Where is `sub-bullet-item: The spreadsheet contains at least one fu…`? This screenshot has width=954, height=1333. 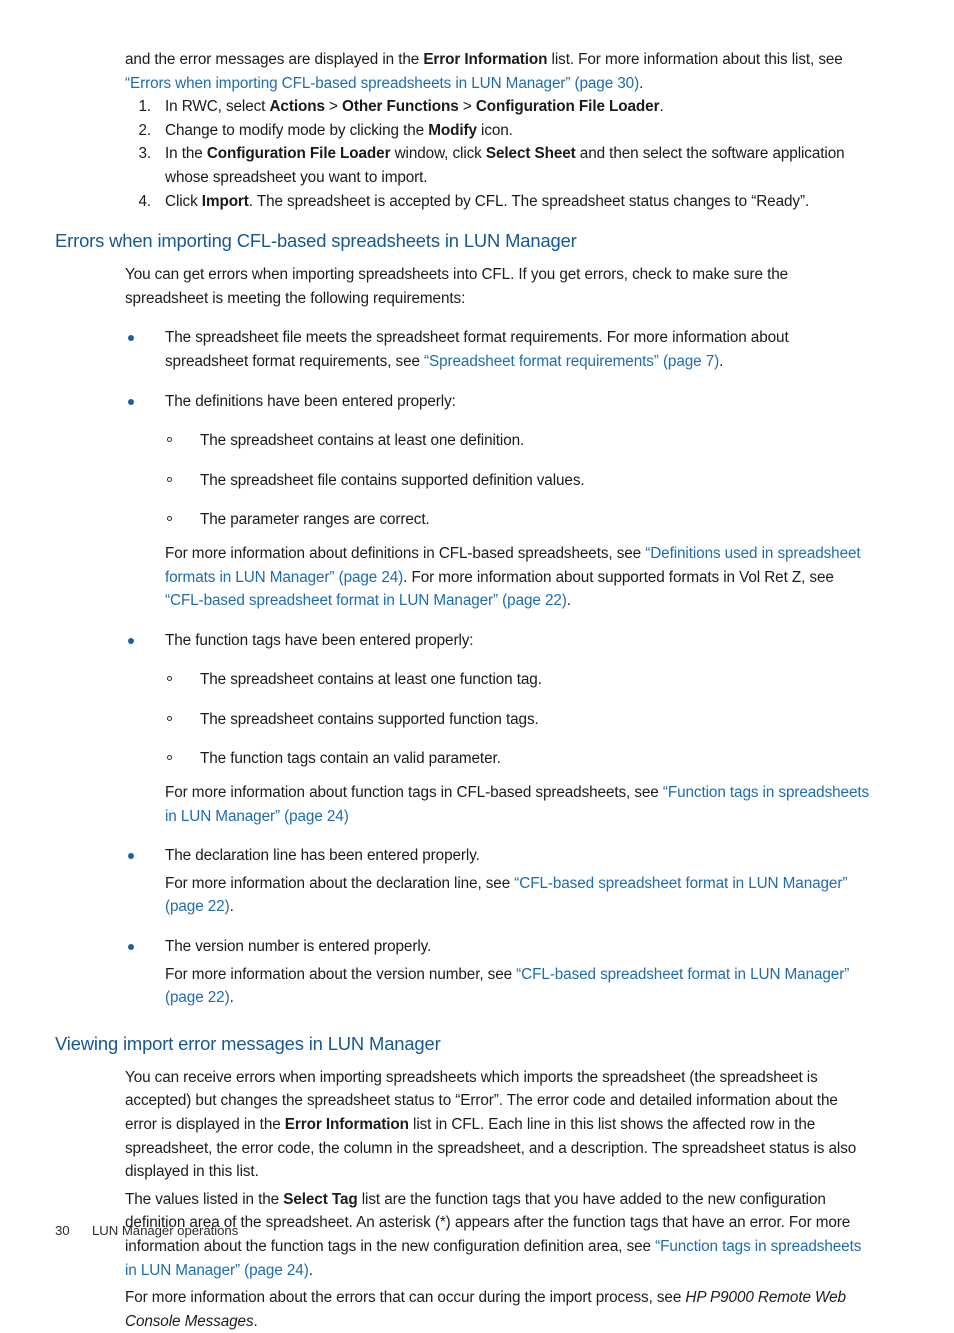 sub-bullet-item: The spreadsheet contains at least one fu… is located at coordinates (519, 680).